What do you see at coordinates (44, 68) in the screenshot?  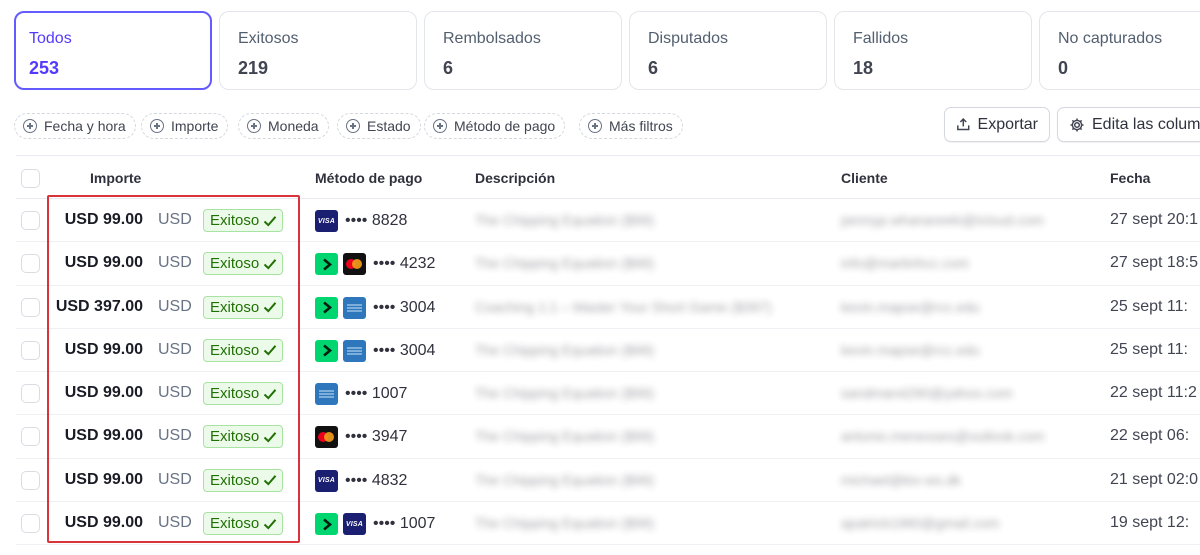 I see `tab-count: 253` at bounding box center [44, 68].